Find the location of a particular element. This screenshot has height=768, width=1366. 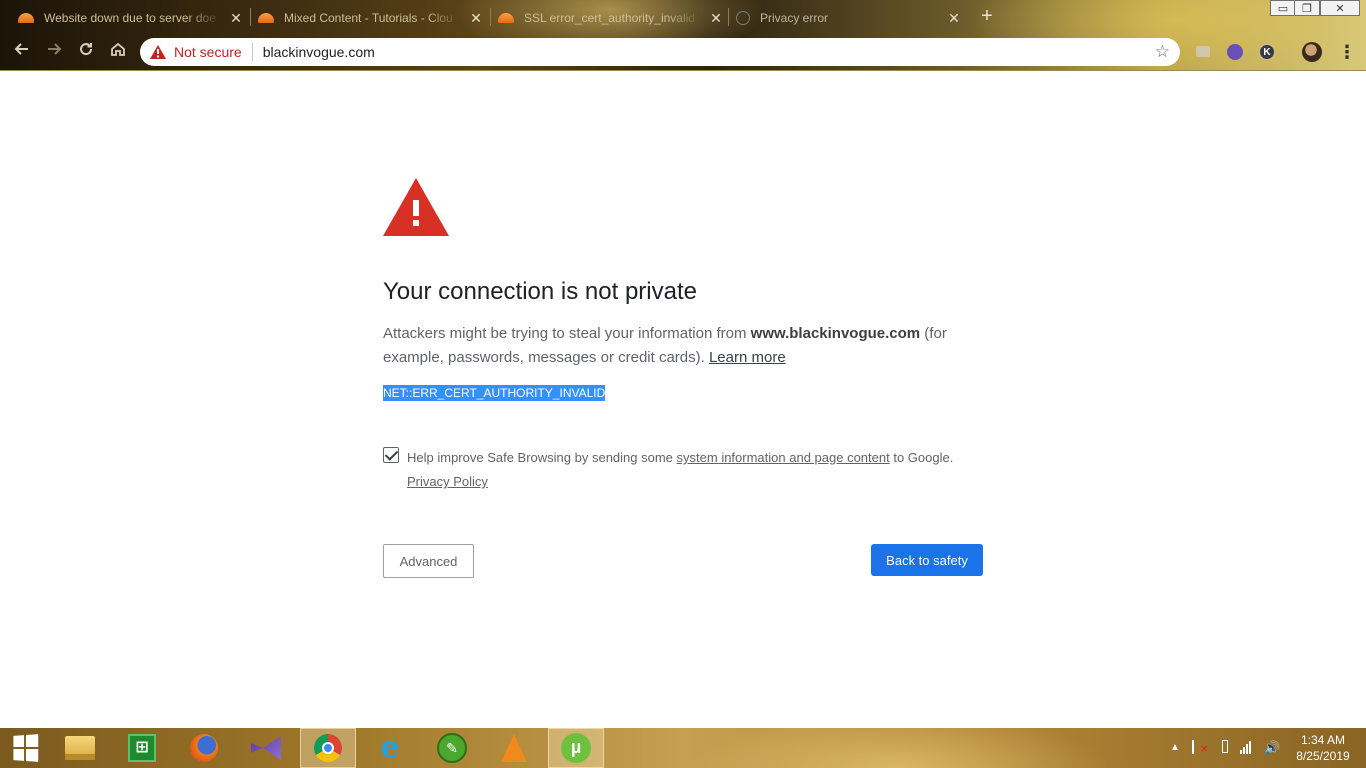

advanced-button: Advanced is located at coordinates (428, 561).